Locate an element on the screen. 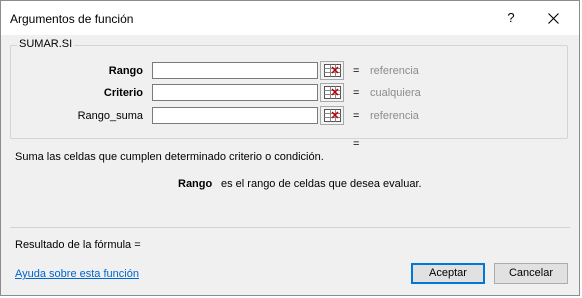 The image size is (582, 298). criterio-ref-button is located at coordinates (332, 92).